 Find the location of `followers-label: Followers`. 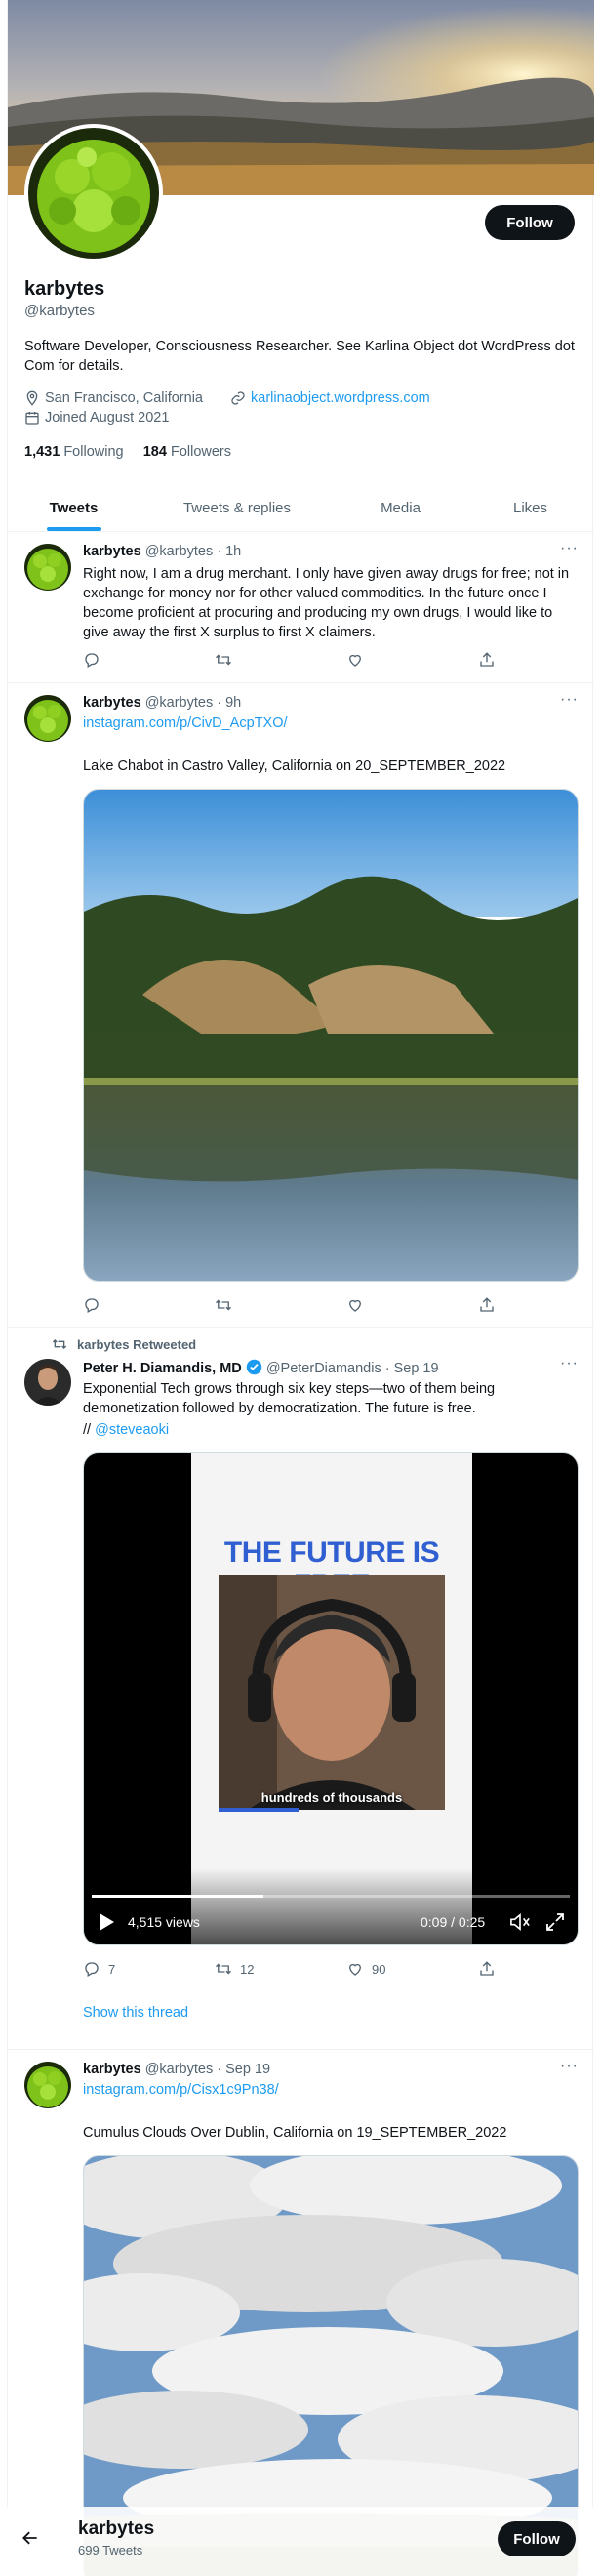

followers-label: Followers is located at coordinates (201, 452).